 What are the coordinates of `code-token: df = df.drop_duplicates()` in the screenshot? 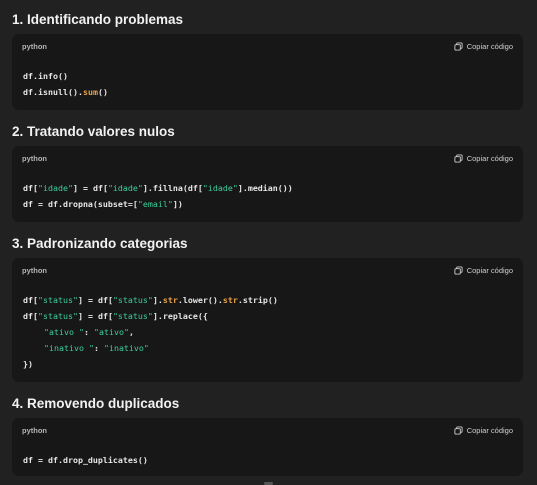 It's located at (85, 460).